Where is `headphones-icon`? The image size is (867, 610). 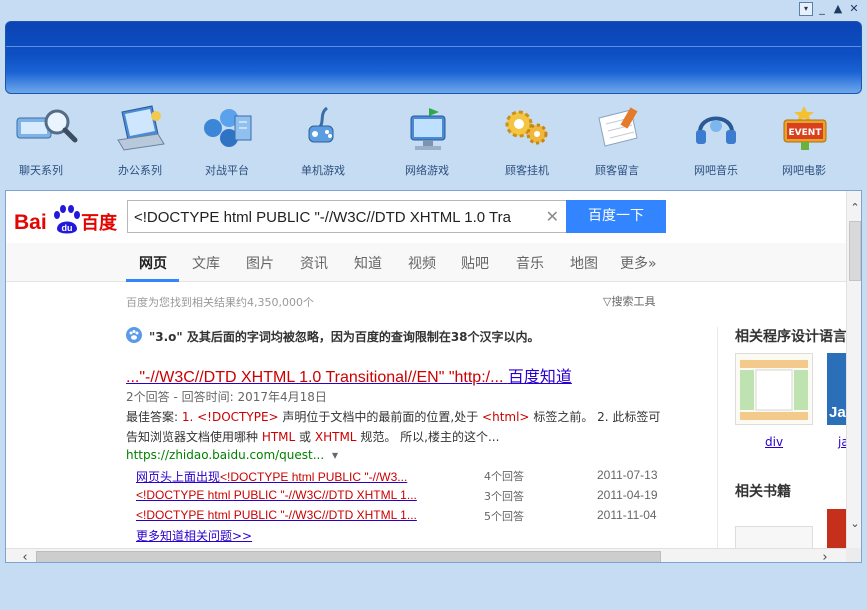 headphones-icon is located at coordinates (716, 128).